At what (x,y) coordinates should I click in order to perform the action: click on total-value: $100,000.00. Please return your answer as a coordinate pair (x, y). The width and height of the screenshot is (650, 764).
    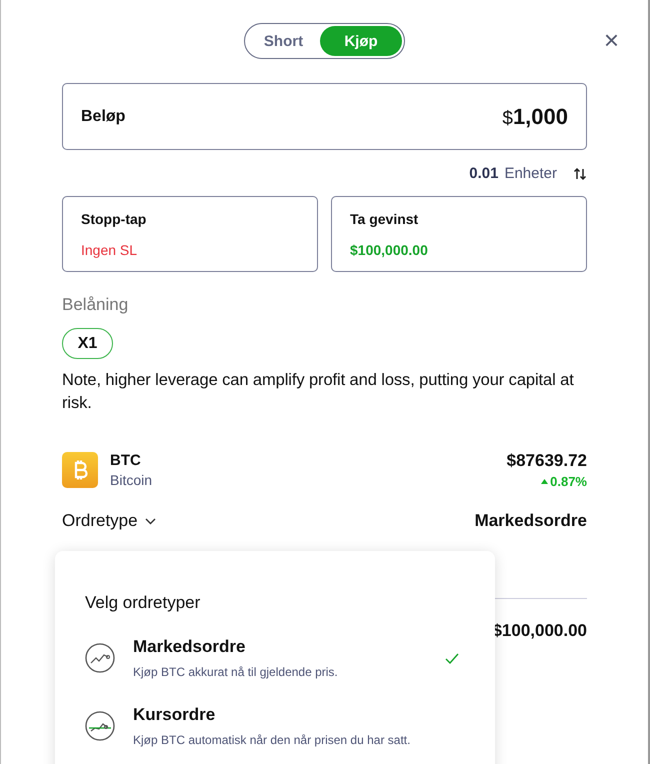
    Looking at the image, I should click on (539, 631).